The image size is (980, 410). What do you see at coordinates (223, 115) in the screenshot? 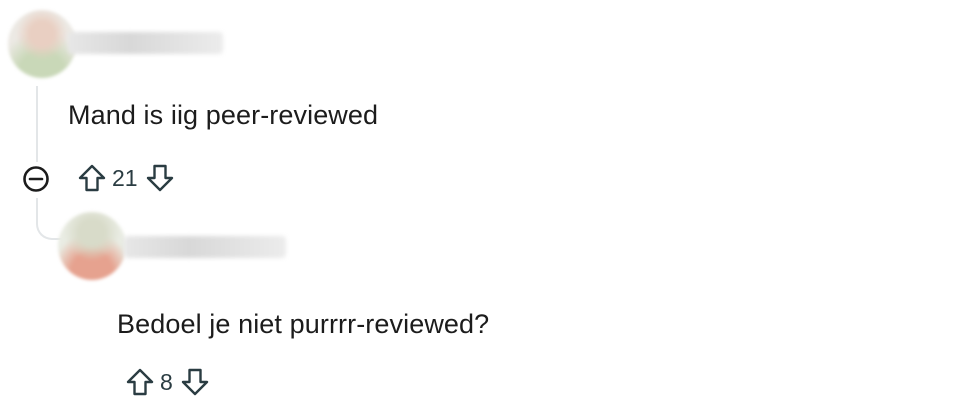
I see `comment-body: Mand is iig peer-reviewed` at bounding box center [223, 115].